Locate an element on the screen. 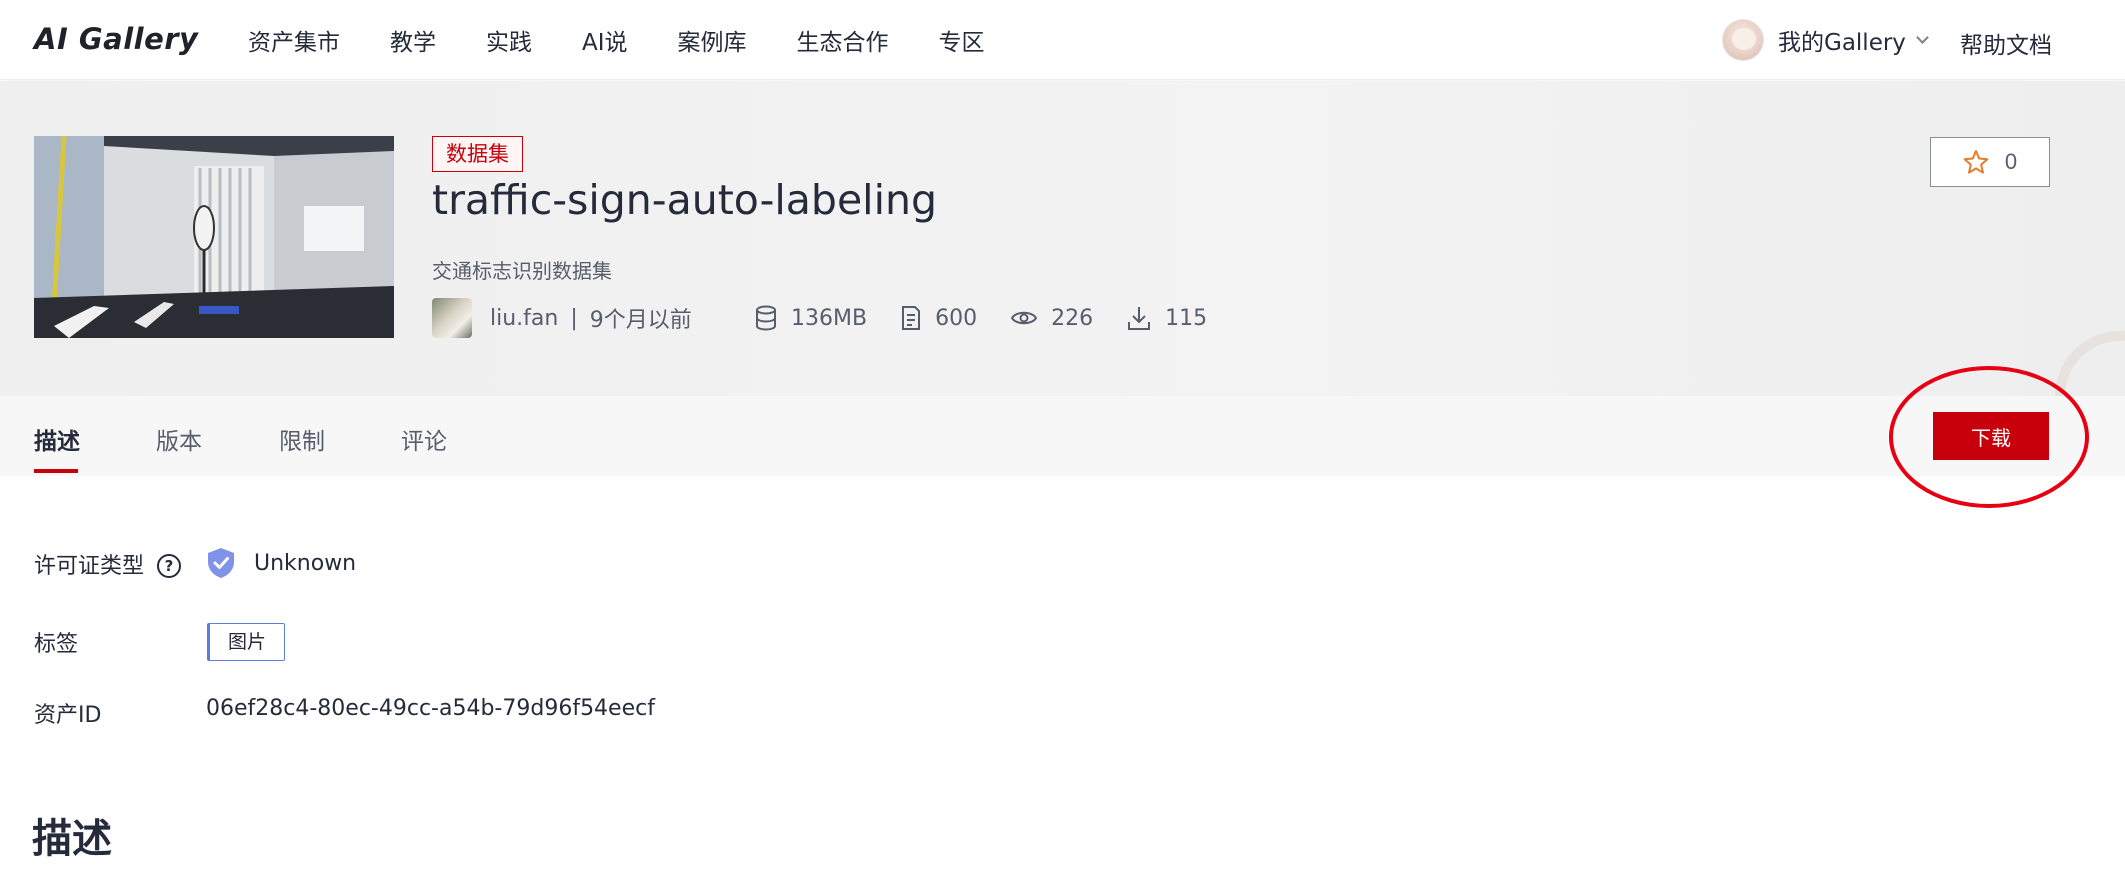  eye-icon is located at coordinates (1024, 318).